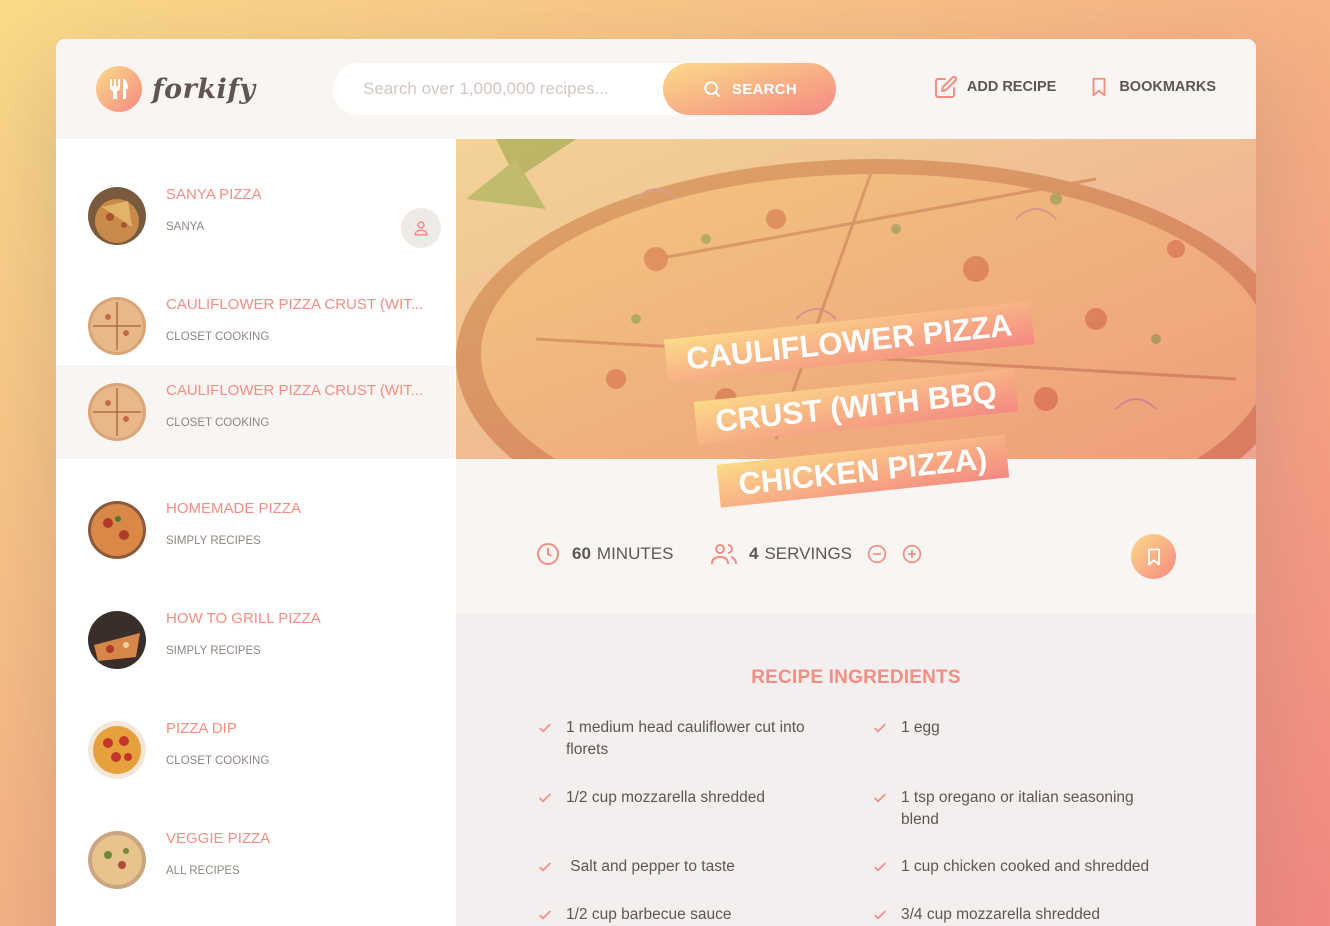  I want to click on header: forkify SEARCH ADD RECIPE BOOKMARKS, so click(656, 89).